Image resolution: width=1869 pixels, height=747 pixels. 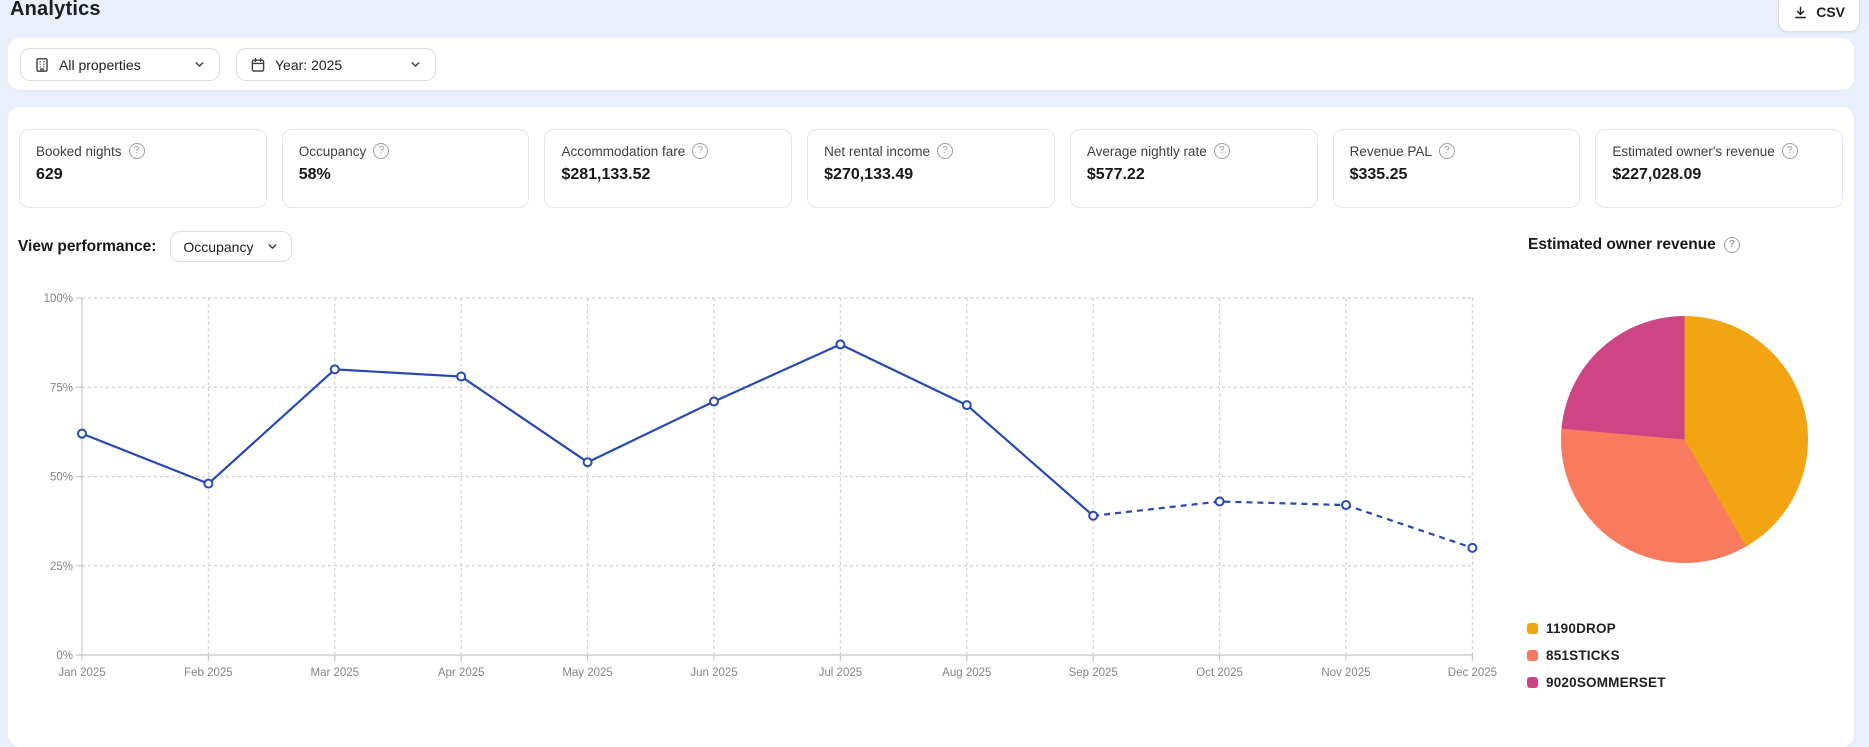 What do you see at coordinates (61, 388) in the screenshot?
I see `svg-text: 75%` at bounding box center [61, 388].